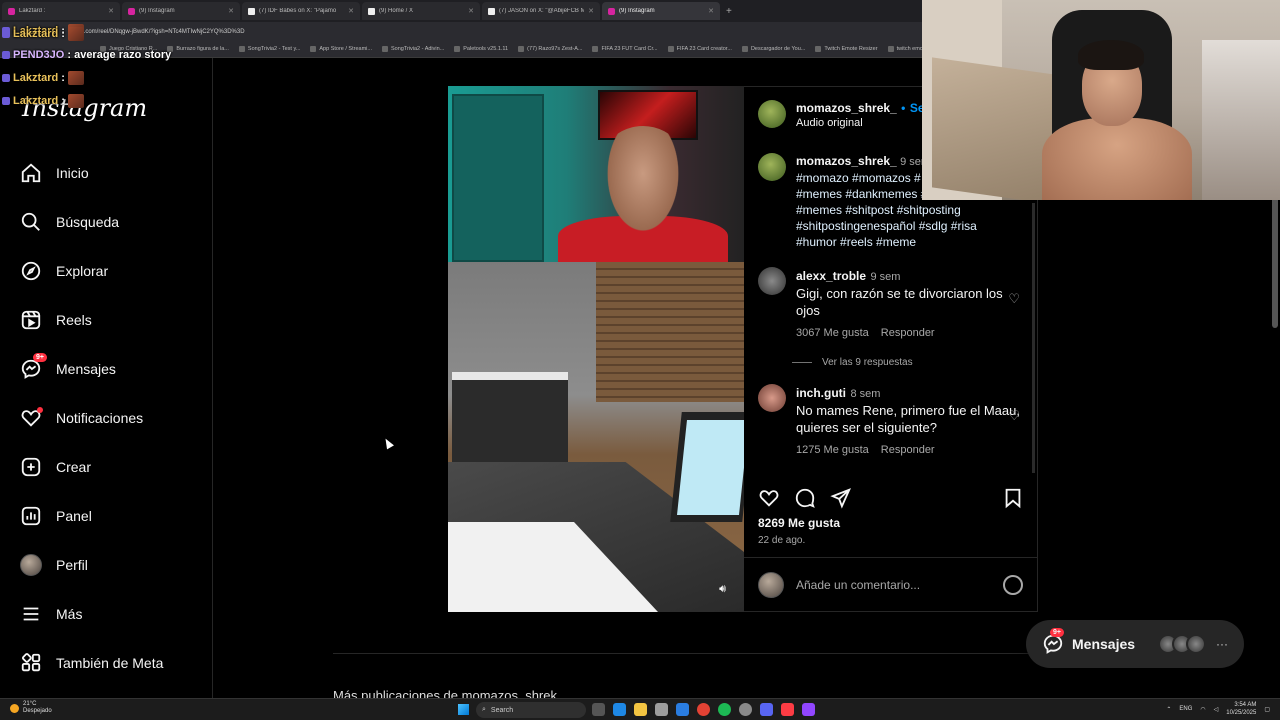 The height and width of the screenshot is (720, 1280). I want to click on comment-time: 9 sem, so click(885, 277).